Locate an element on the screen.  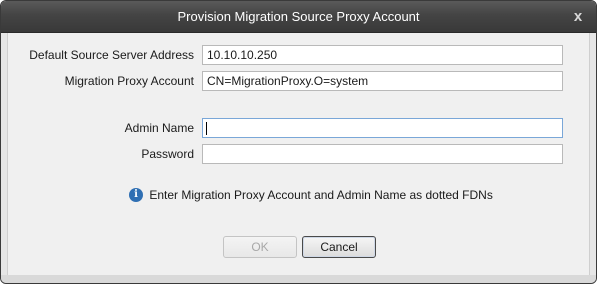
text-caret is located at coordinates (206, 128).